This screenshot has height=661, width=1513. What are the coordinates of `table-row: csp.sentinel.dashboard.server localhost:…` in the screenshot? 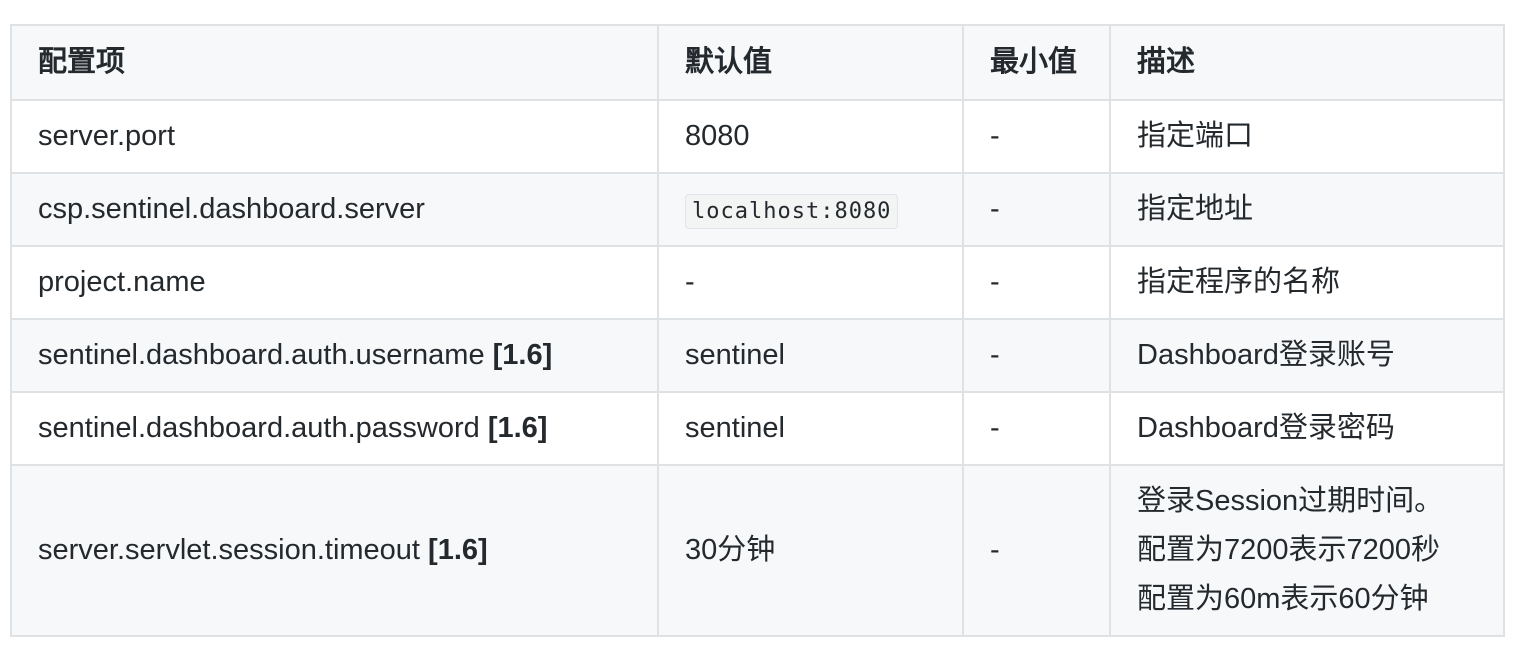 It's located at (757, 209).